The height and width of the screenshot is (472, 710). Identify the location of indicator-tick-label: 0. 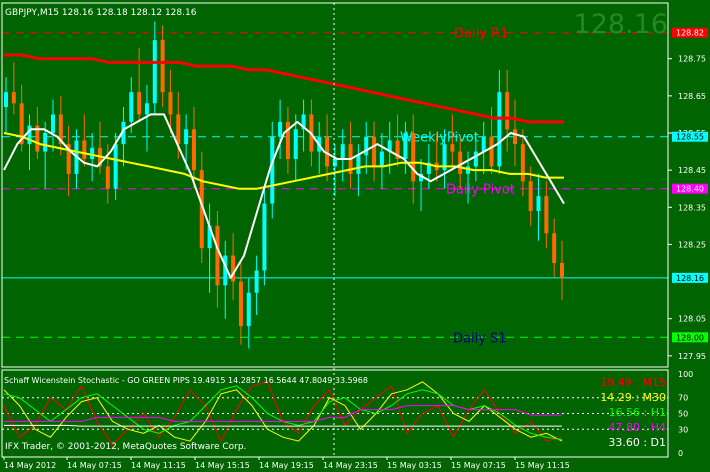
(680, 453).